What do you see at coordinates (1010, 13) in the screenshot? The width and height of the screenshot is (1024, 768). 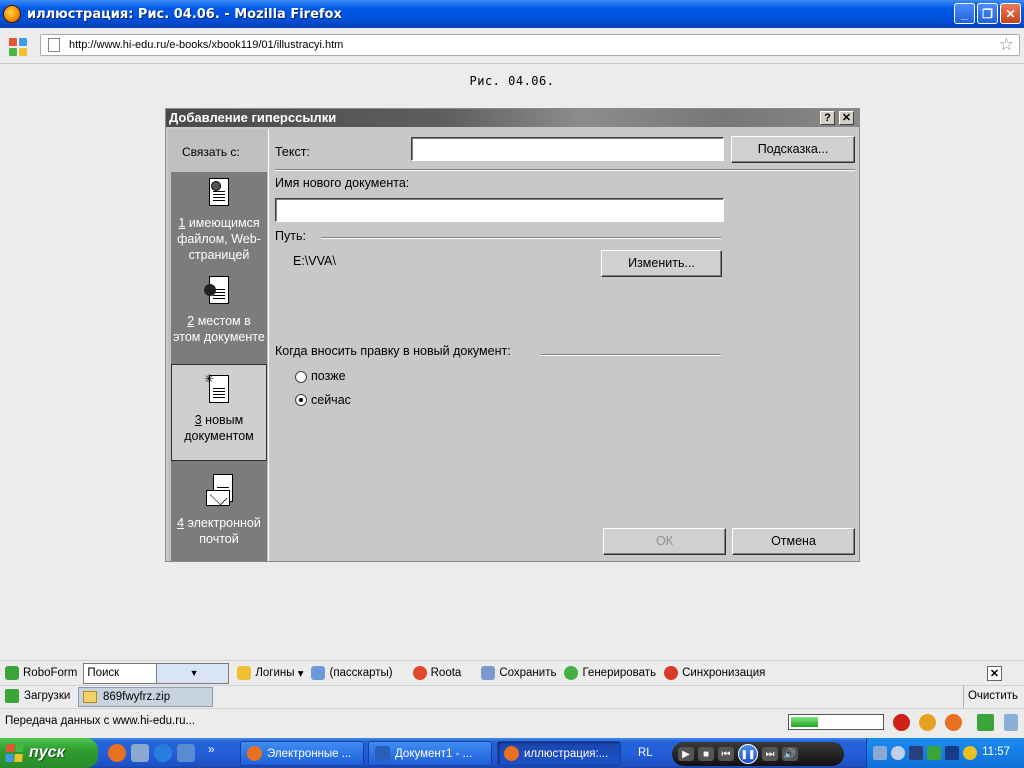 I see `close-button: ✕` at bounding box center [1010, 13].